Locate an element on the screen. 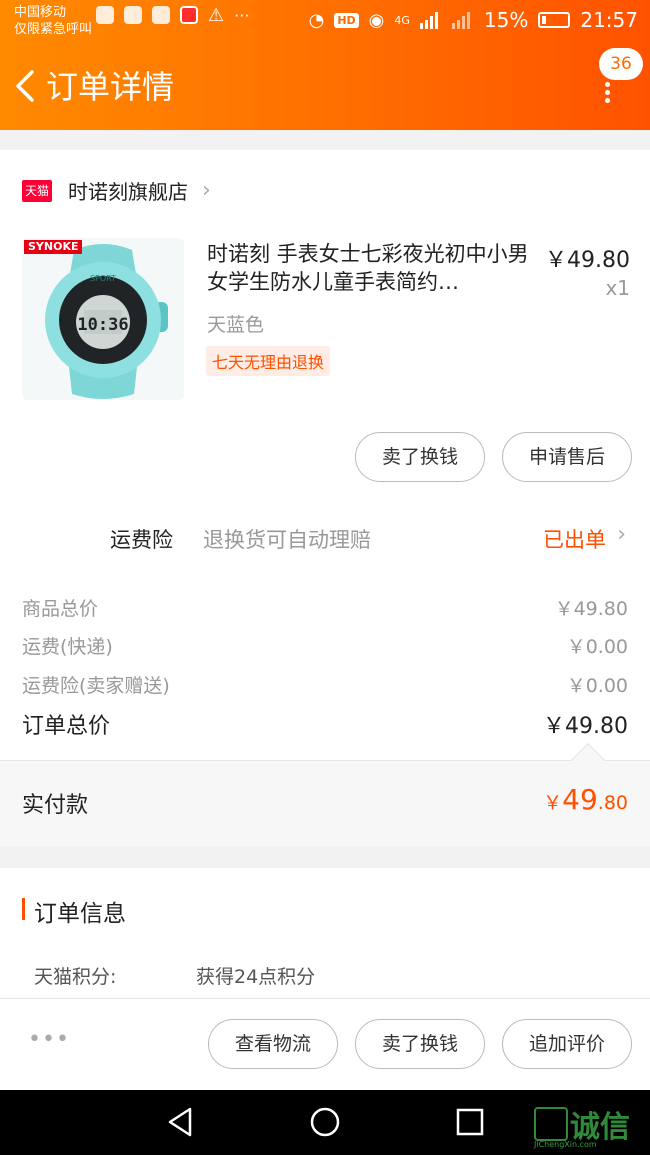 The width and height of the screenshot is (650, 1155). price-label: 运费险(卖家赠送) is located at coordinates (96, 686).